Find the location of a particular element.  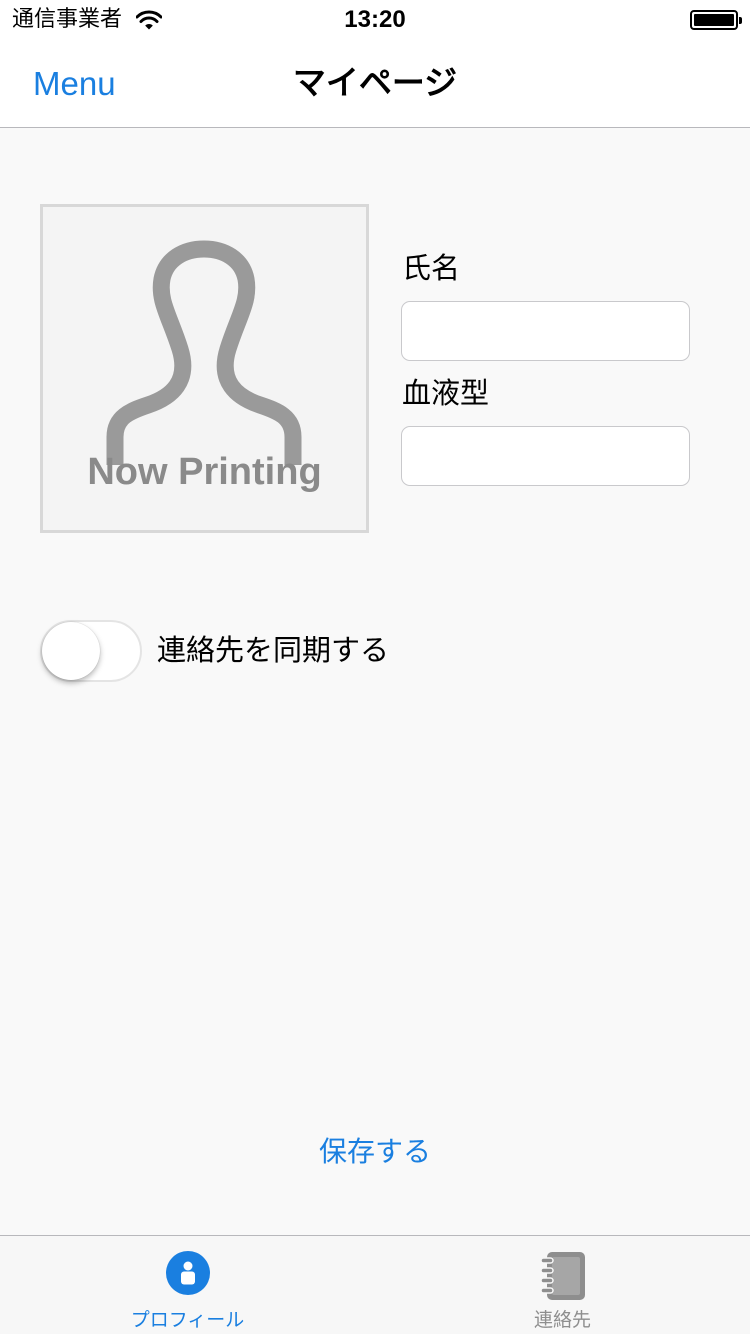

tab-bar: プロフィール 連絡先 is located at coordinates (375, 1284).